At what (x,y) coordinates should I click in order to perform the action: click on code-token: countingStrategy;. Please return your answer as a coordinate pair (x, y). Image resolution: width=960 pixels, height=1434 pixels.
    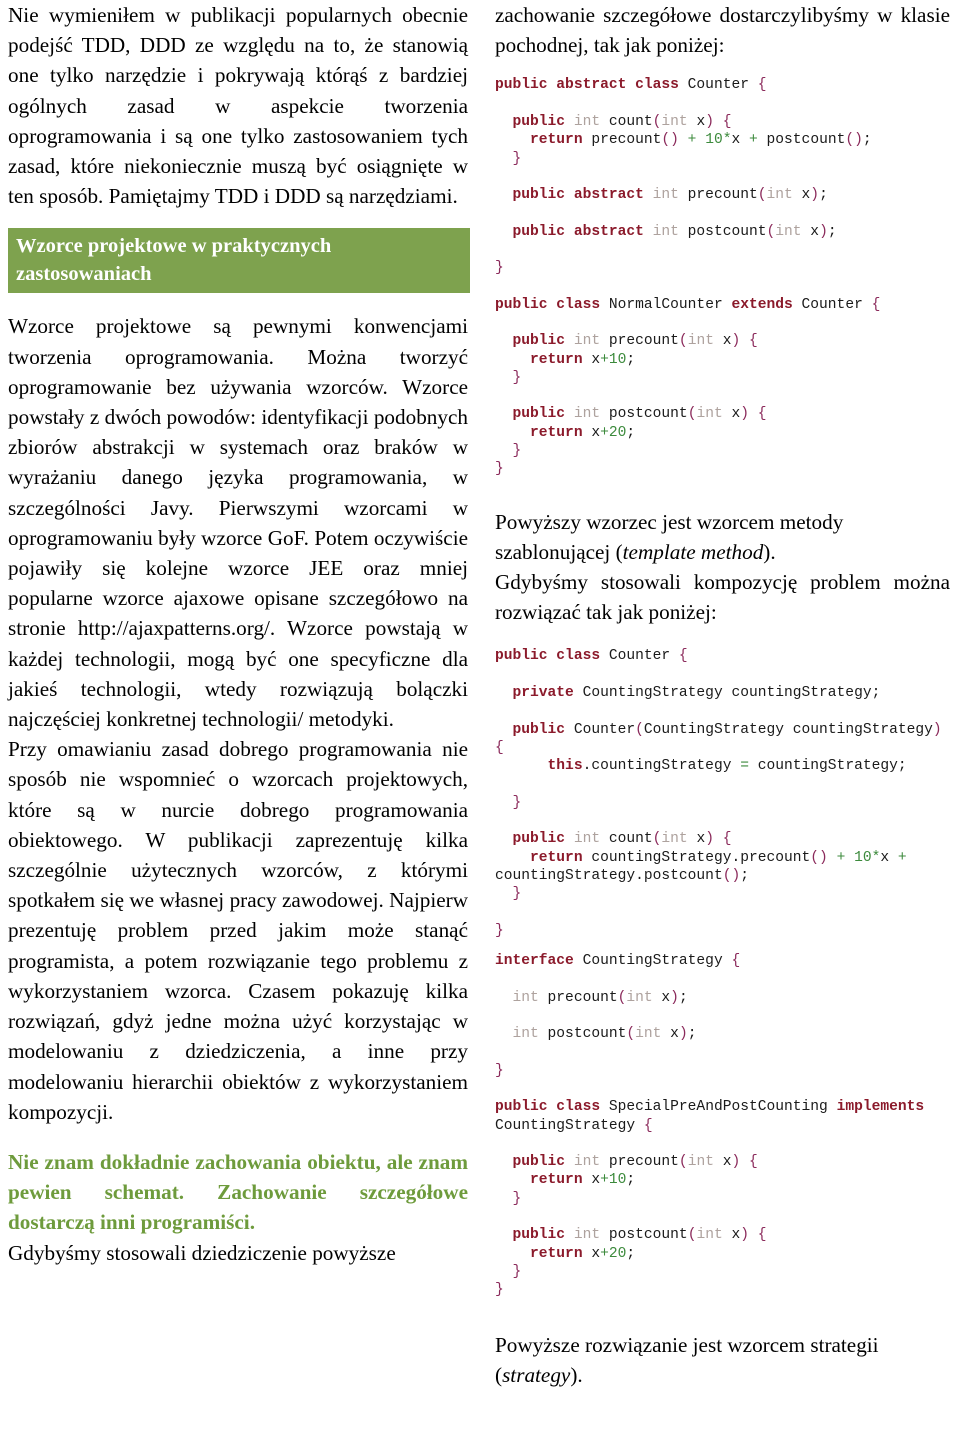
    Looking at the image, I should click on (827, 766).